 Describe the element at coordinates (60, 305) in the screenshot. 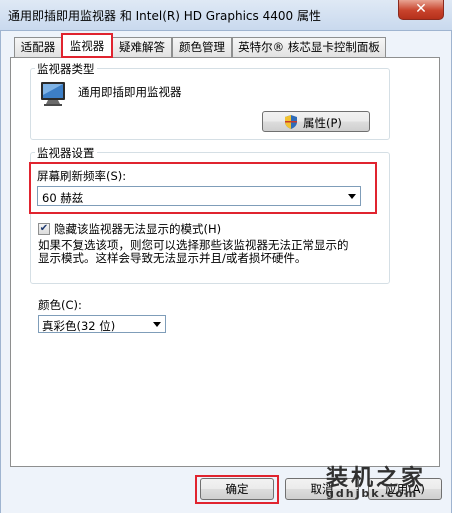

I see `color-label: 颜色(C):` at that location.